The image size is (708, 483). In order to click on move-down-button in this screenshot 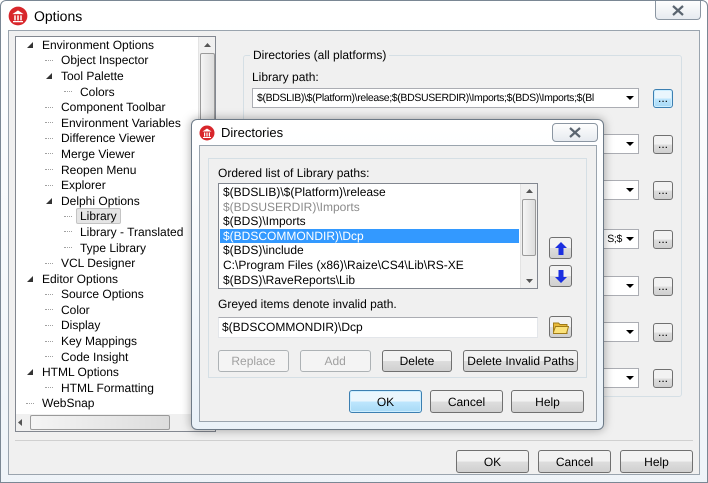, I will do `click(560, 276)`.